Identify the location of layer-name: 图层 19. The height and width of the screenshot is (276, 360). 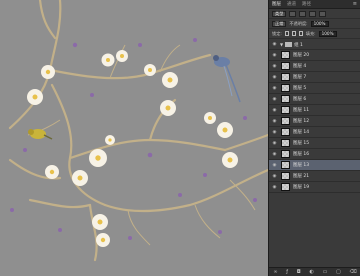
(301, 187).